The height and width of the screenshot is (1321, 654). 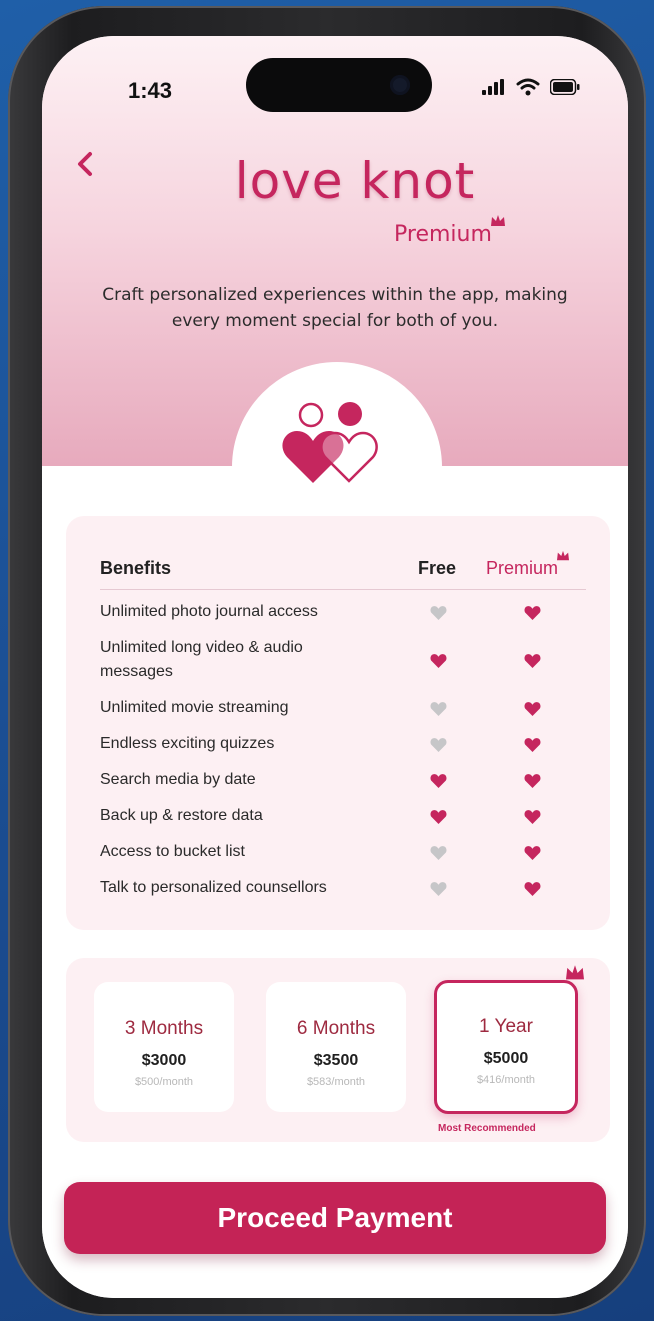 I want to click on benefits-table-header: Benefits Free Premium, so click(x=343, y=570).